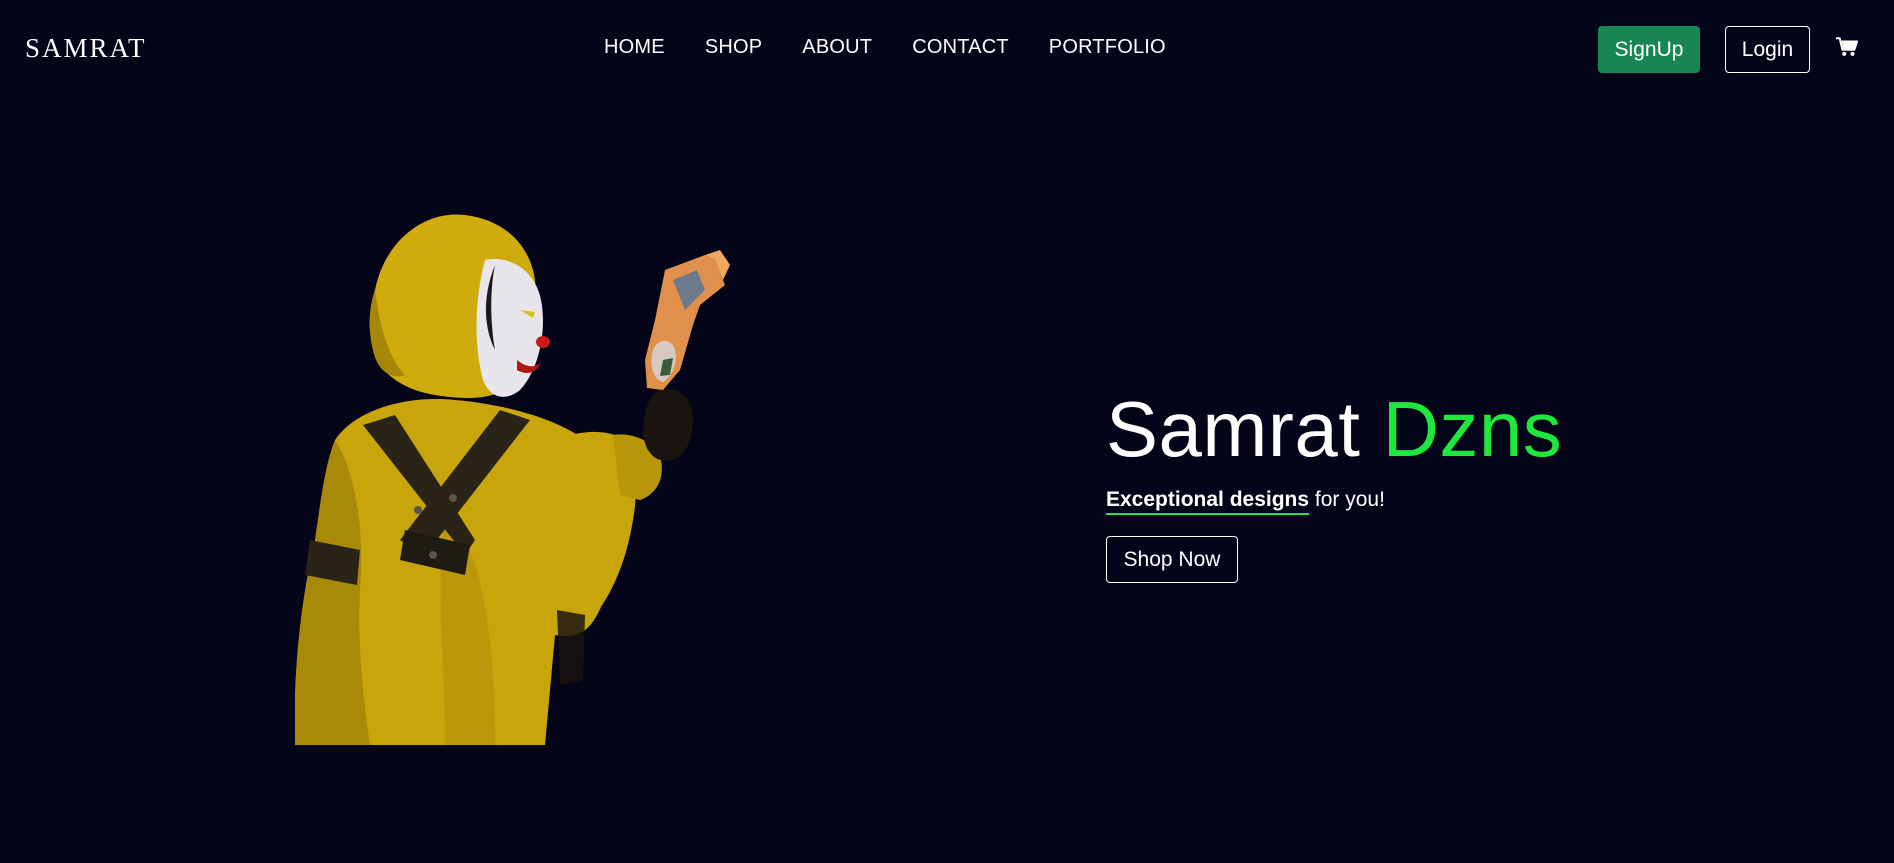 The height and width of the screenshot is (863, 1894). I want to click on hero-title: Samrat Dzns, so click(1334, 429).